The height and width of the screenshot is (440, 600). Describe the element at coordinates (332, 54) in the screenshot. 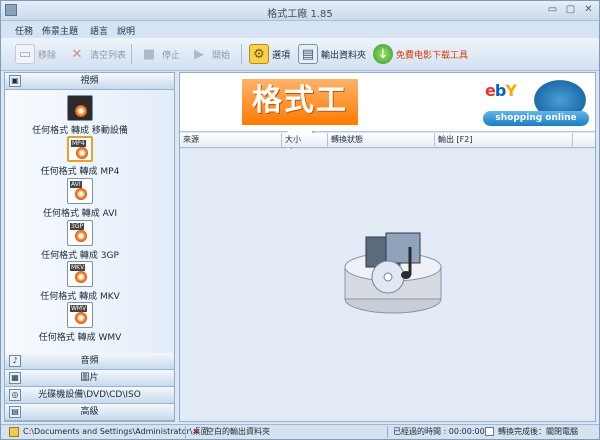

I see `output-folder-button: ▤ 輸出資料夾` at that location.